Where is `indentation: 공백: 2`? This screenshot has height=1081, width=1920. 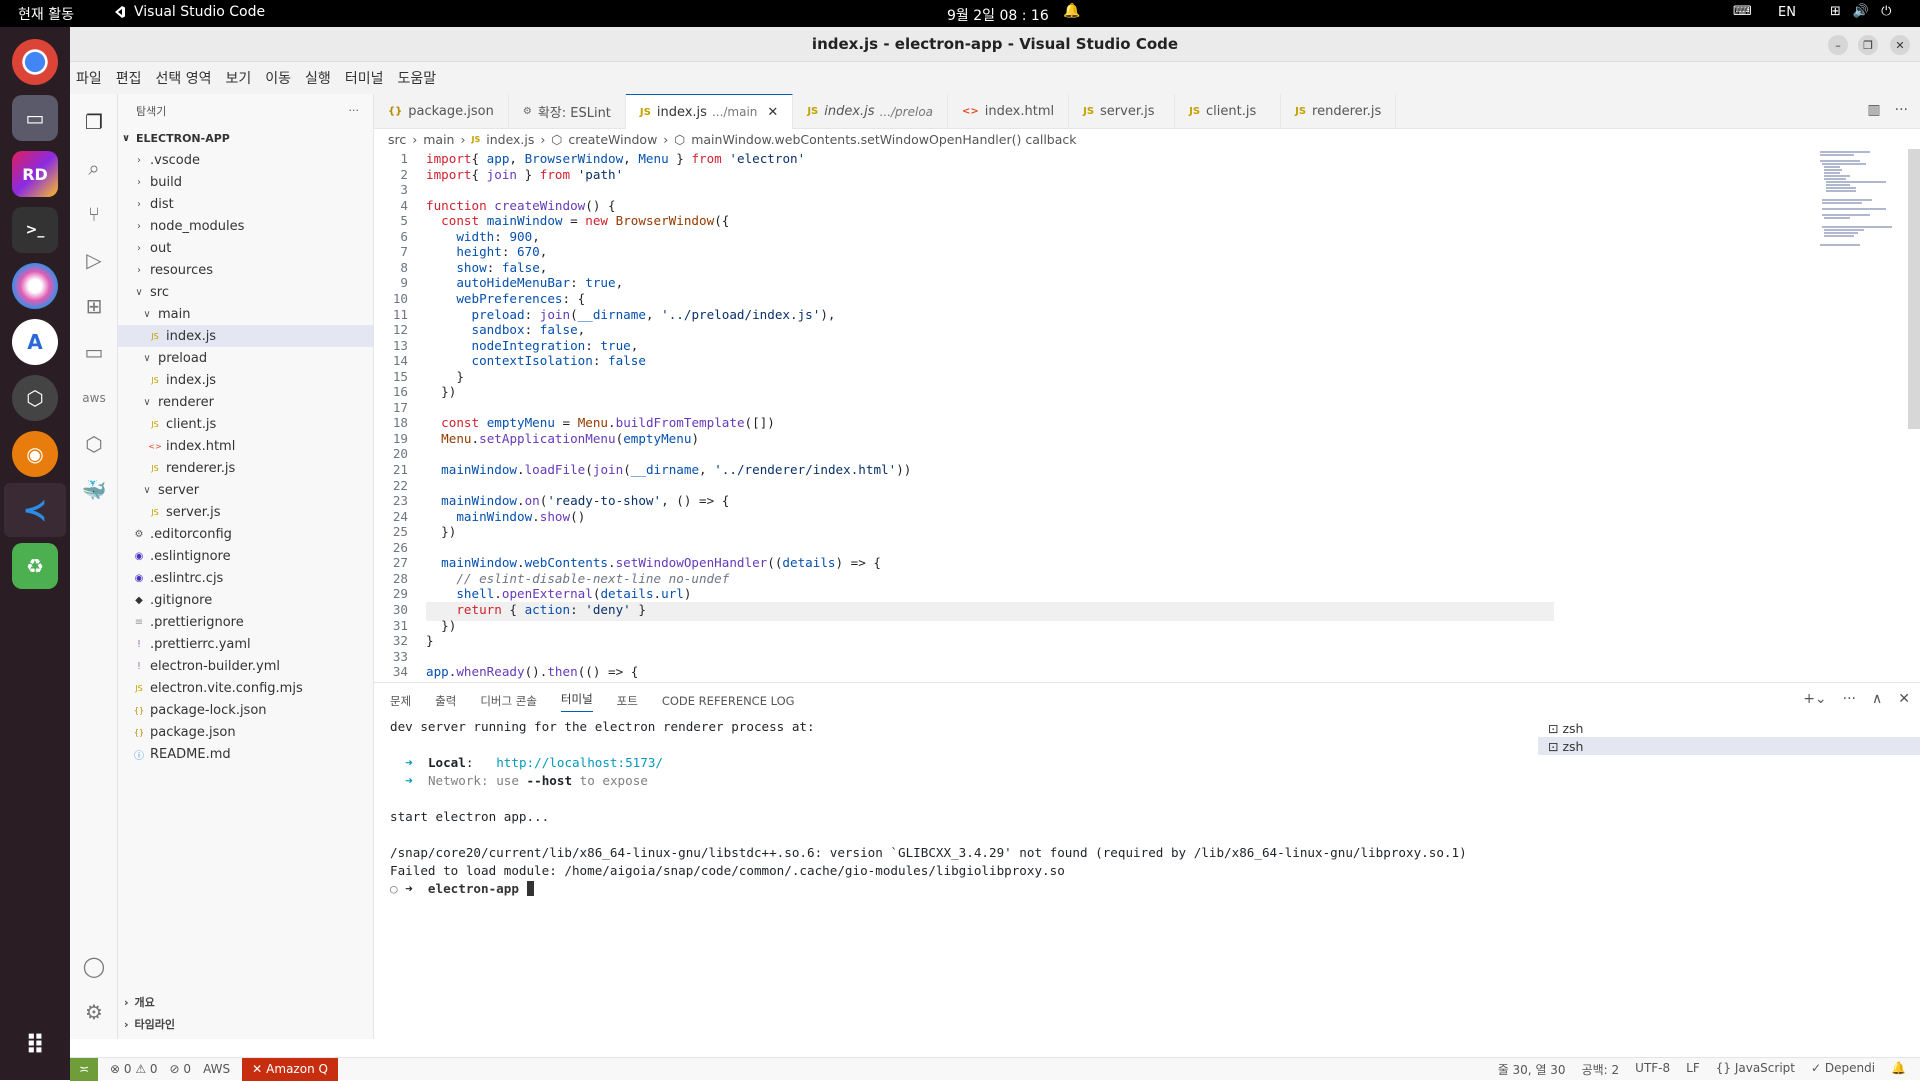 indentation: 공백: 2 is located at coordinates (1601, 1069).